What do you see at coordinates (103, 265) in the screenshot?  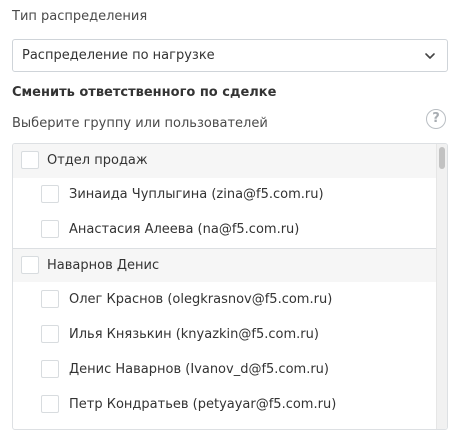 I see `group-label: Наварнов Денис` at bounding box center [103, 265].